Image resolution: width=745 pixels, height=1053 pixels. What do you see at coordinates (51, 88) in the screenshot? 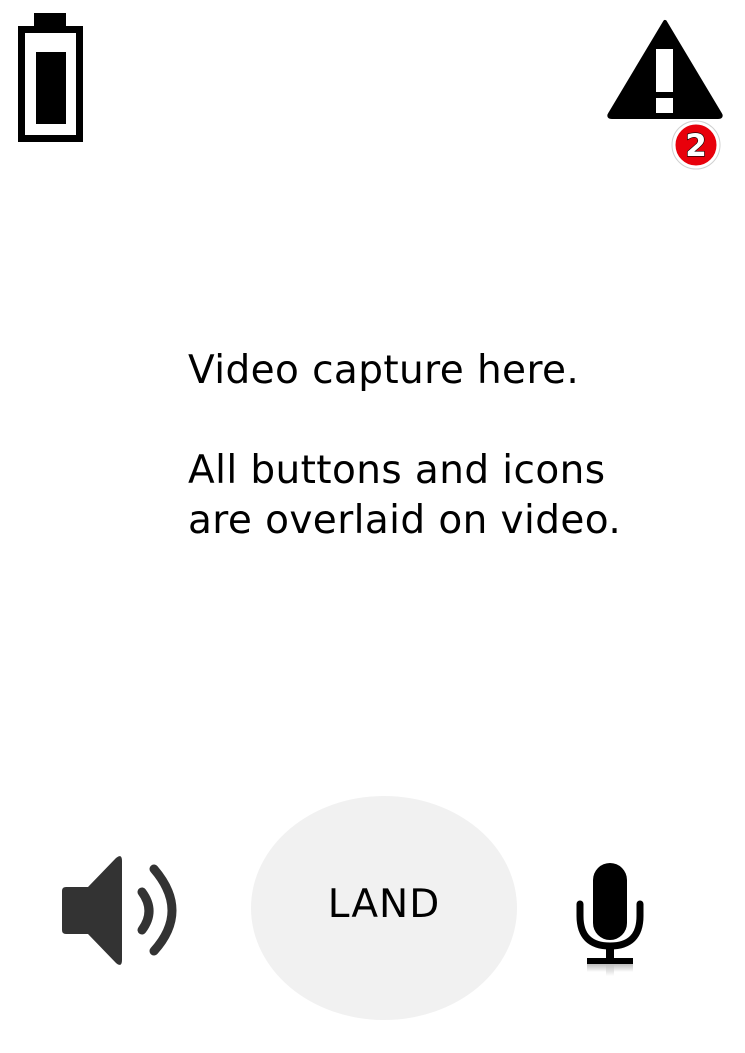
I see `battery-level-fill` at bounding box center [51, 88].